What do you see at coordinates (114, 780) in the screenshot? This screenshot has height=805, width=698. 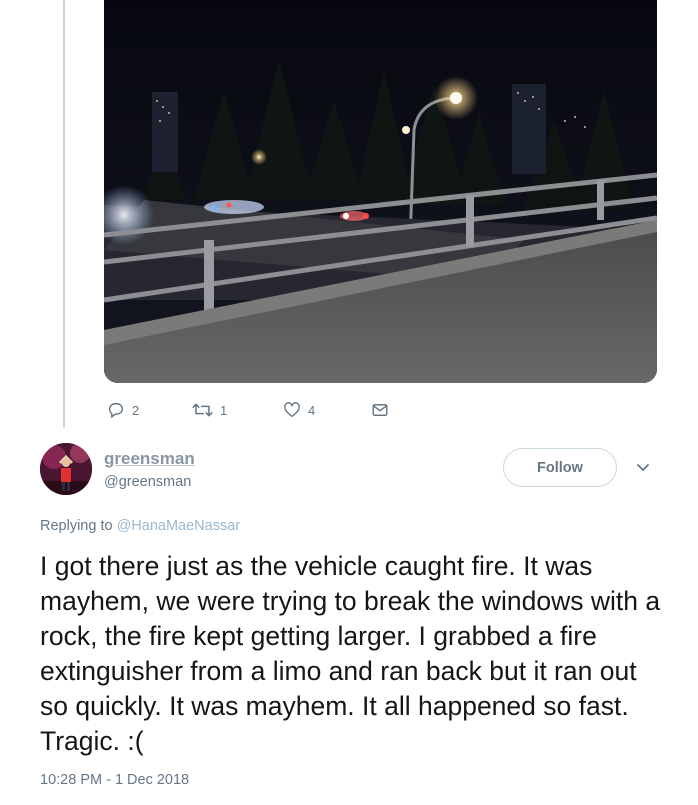 I see `tweet-timestamp: 10:28 PM - 1 Dec 2018` at bounding box center [114, 780].